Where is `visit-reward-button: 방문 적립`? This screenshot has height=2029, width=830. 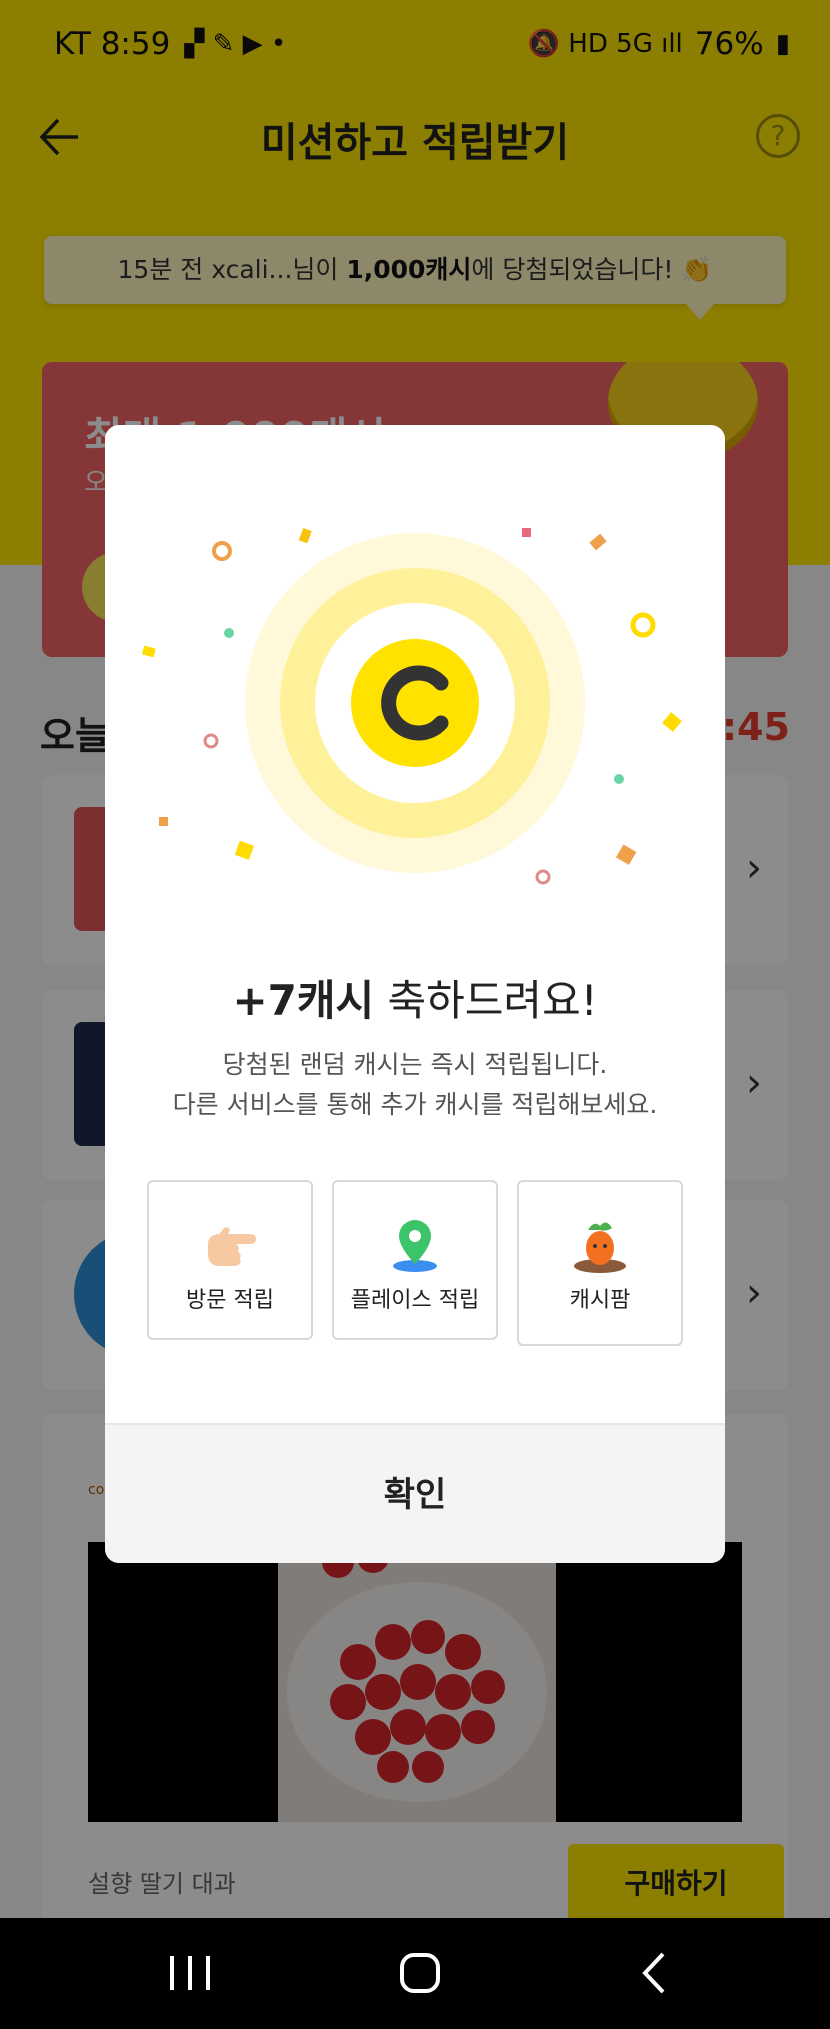
visit-reward-button: 방문 적립 is located at coordinates (230, 1260).